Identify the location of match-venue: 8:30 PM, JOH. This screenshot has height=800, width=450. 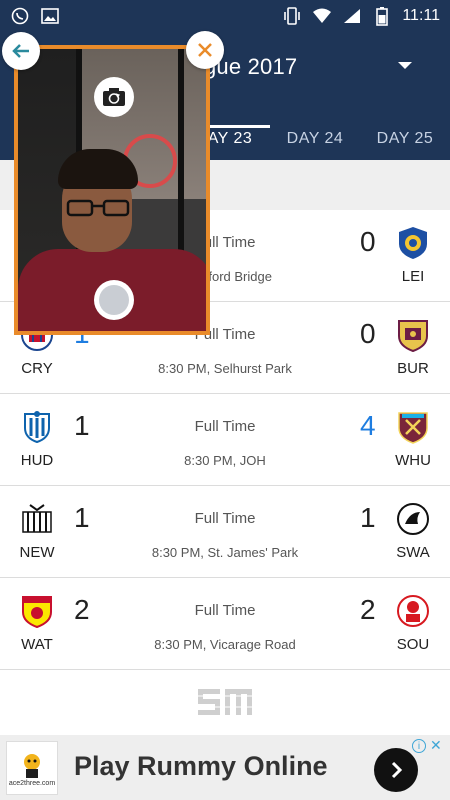
(225, 460).